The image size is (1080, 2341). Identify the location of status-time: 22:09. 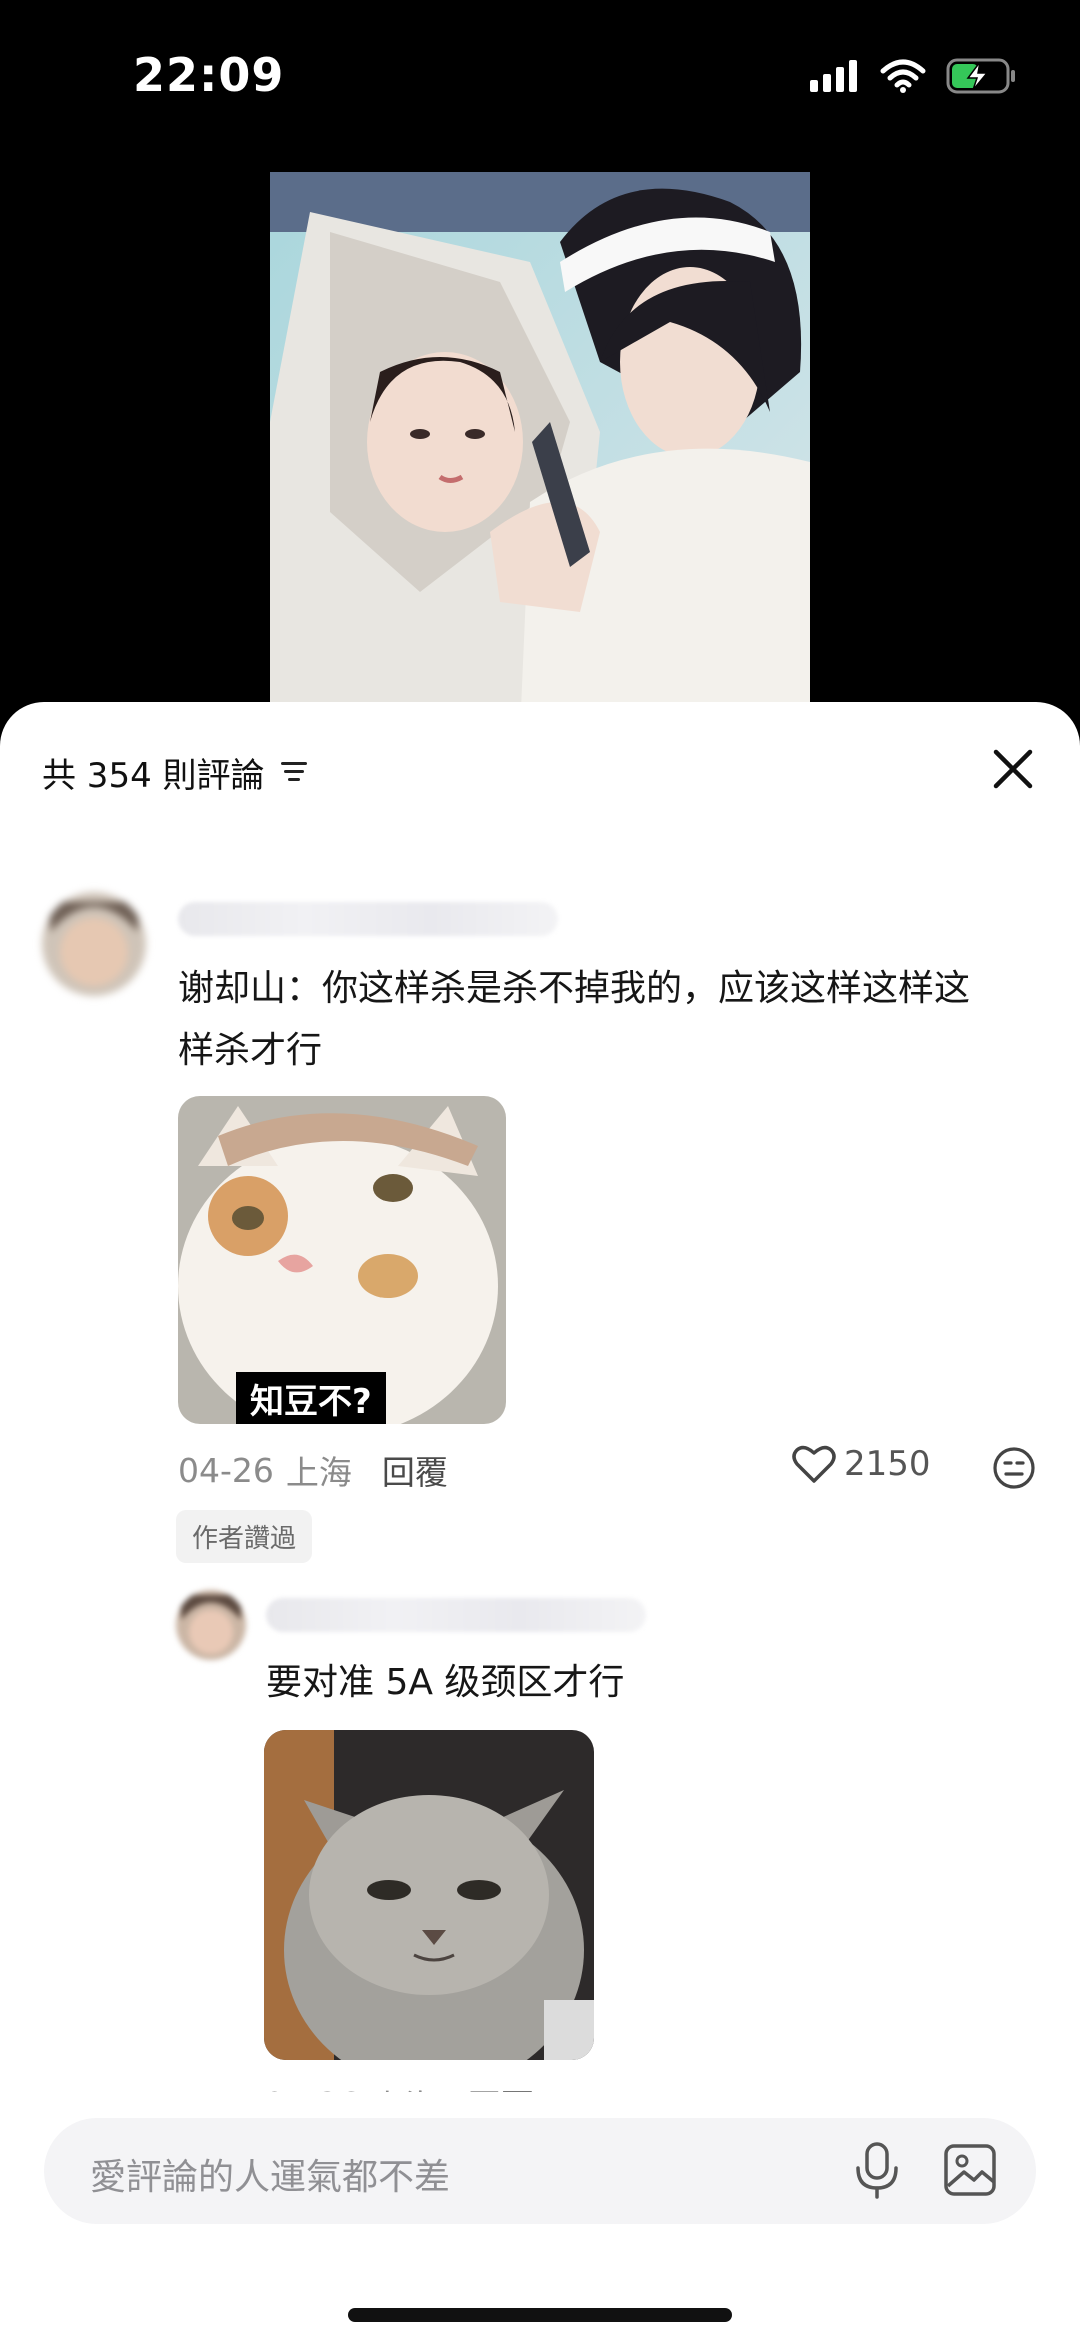
(209, 75).